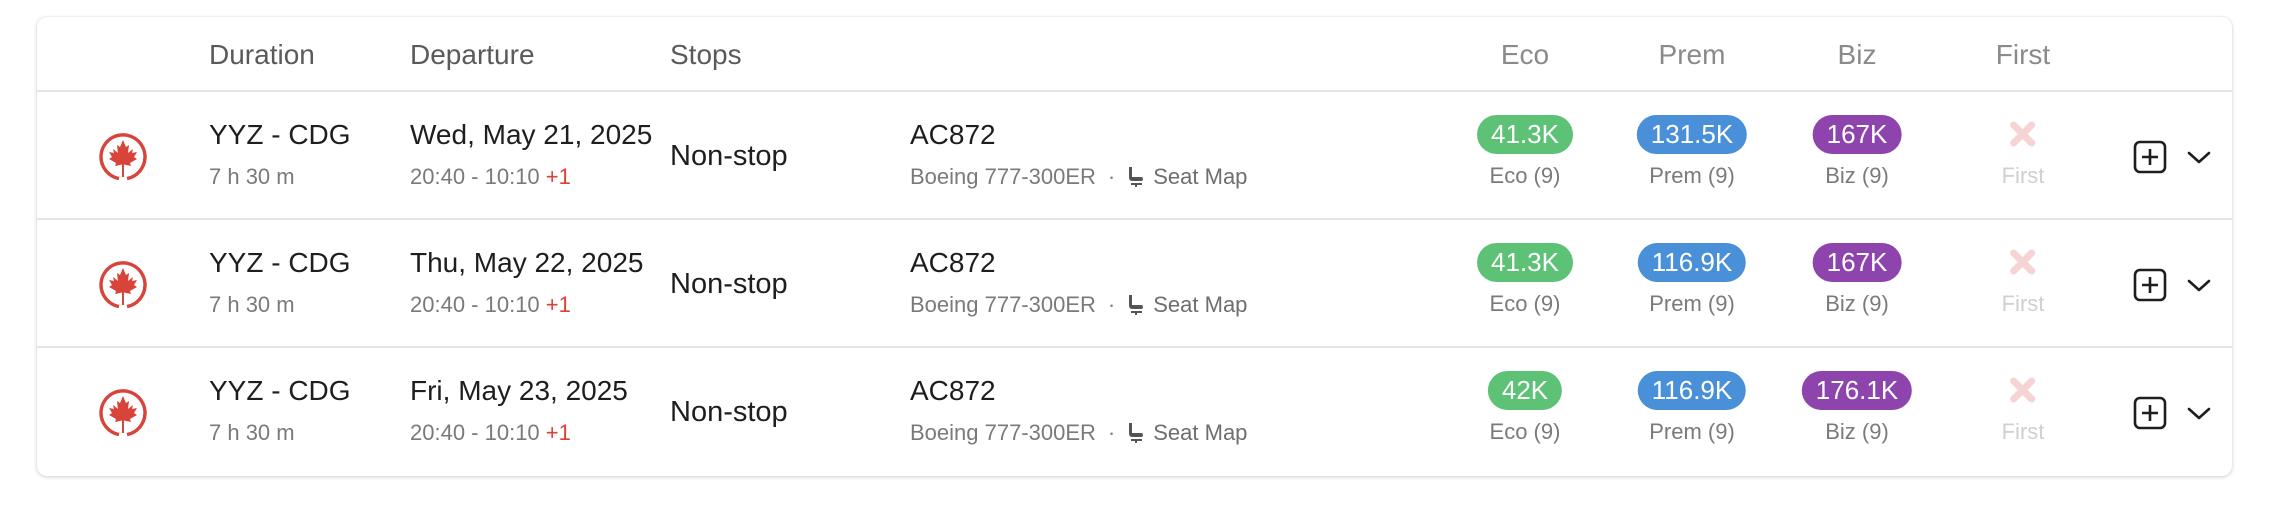 This screenshot has height=510, width=2286. Describe the element at coordinates (1857, 390) in the screenshot. I see `biz-price-badge: 176.1K` at that location.